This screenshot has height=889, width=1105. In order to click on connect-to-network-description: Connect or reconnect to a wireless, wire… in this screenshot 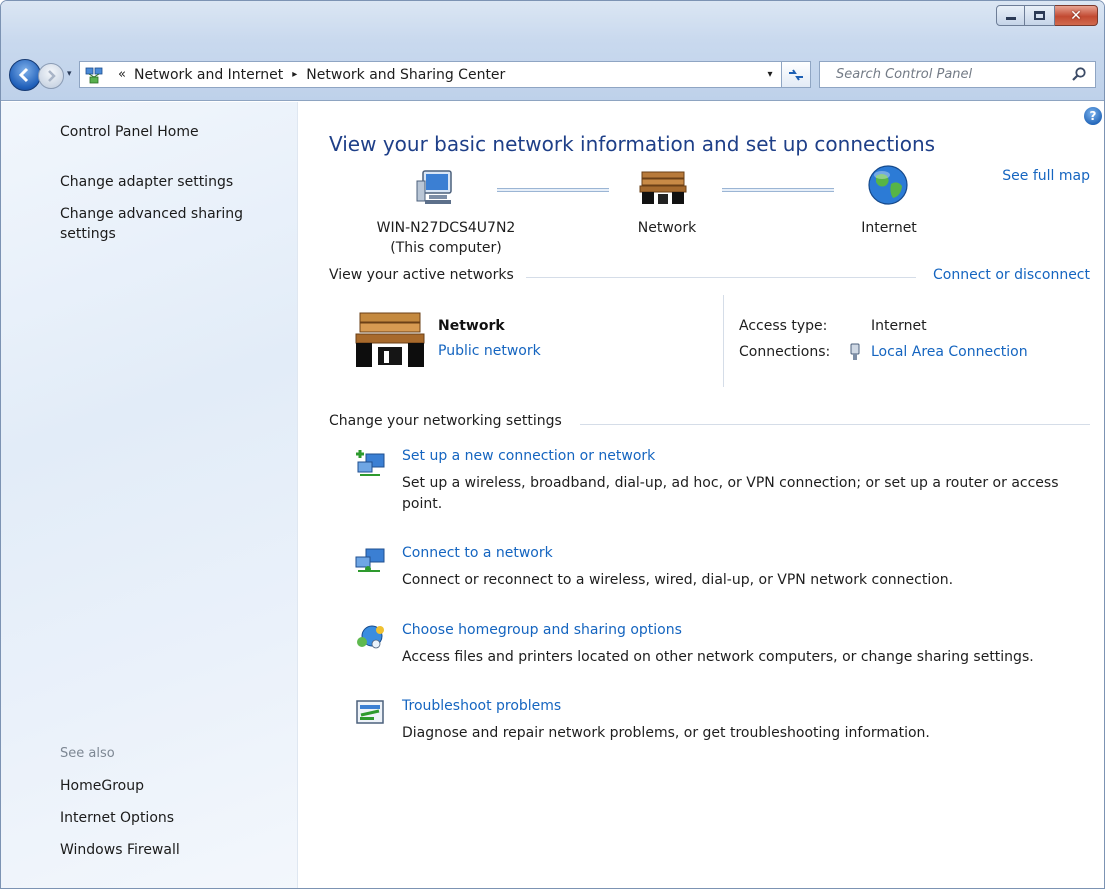, I will do `click(678, 580)`.